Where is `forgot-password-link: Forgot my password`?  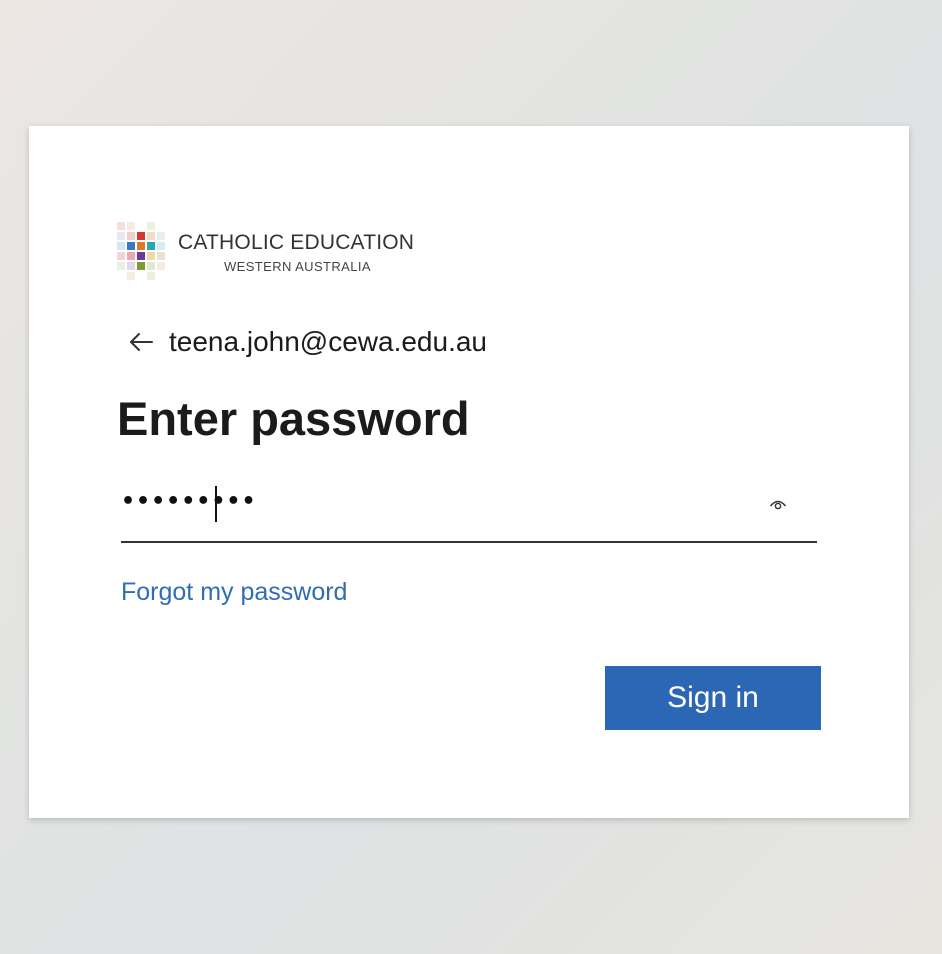 forgot-password-link: Forgot my password is located at coordinates (234, 592).